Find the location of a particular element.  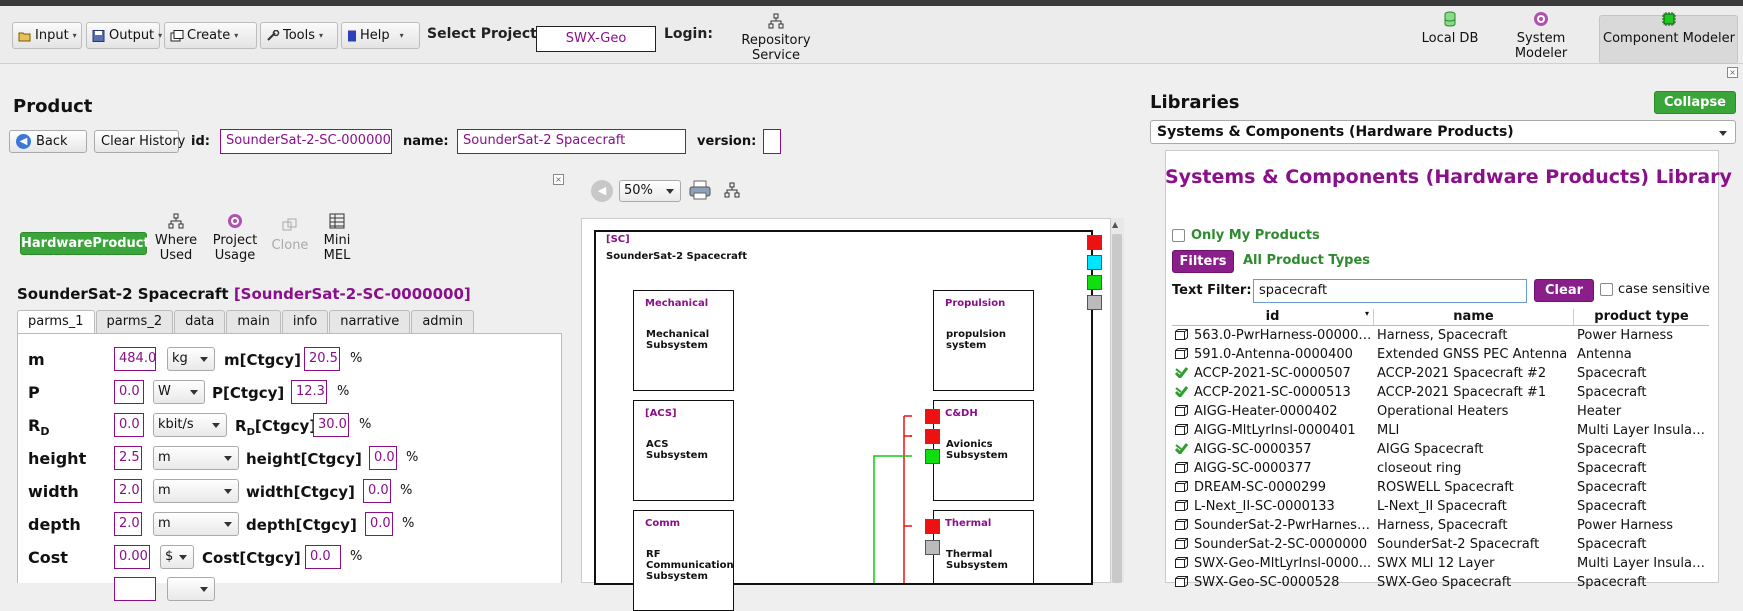

table-row: AIGG-SC-0000377 closeout ring Spacecraft is located at coordinates (1440, 468).